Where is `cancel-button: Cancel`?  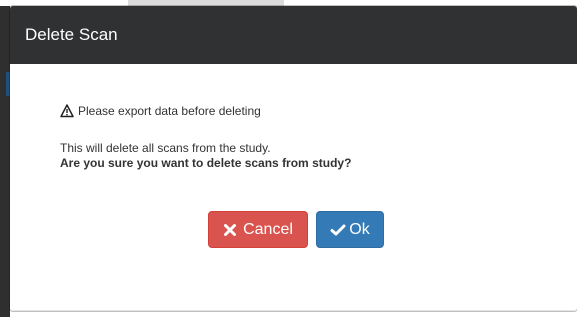
cancel-button: Cancel is located at coordinates (258, 229).